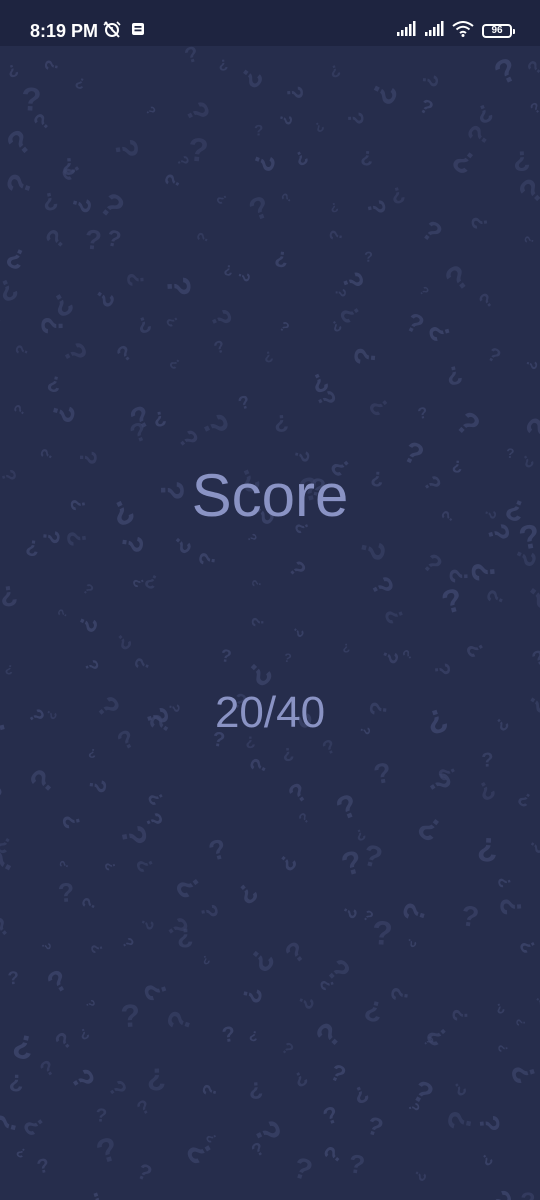 The width and height of the screenshot is (540, 1200). What do you see at coordinates (497, 30) in the screenshot?
I see `battery-level: 96` at bounding box center [497, 30].